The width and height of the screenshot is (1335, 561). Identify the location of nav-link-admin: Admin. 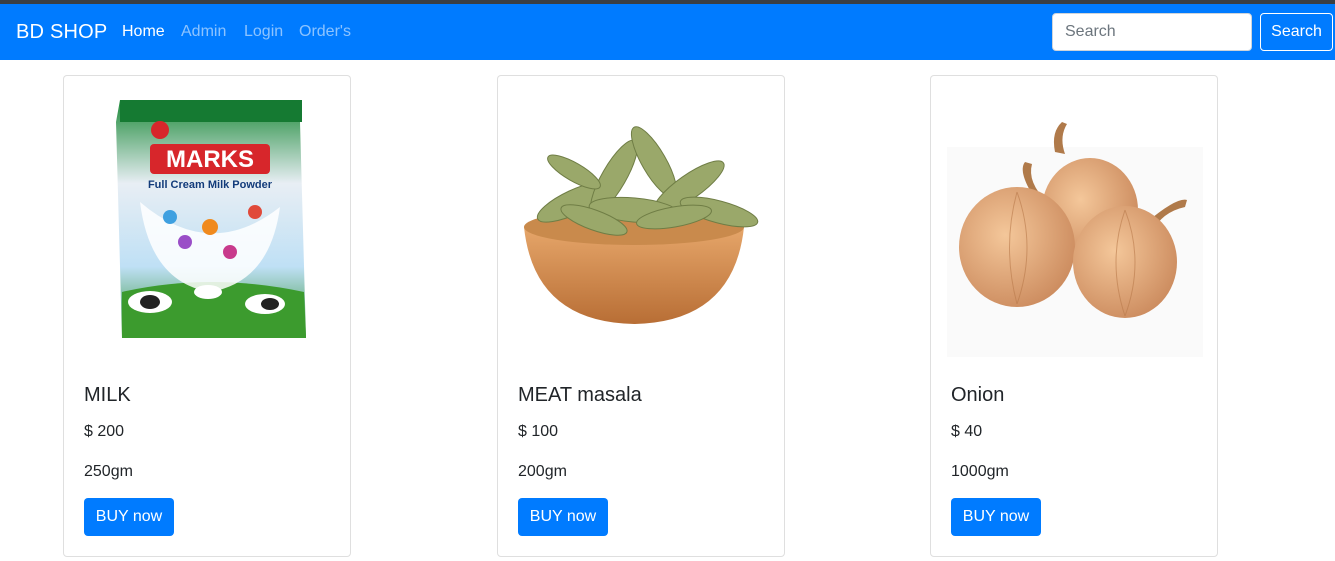
(203, 32).